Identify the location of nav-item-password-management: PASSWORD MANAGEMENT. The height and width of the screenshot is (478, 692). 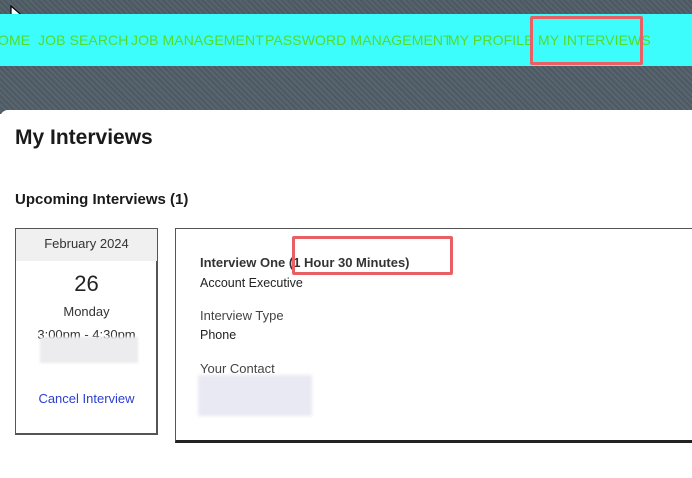
(358, 40).